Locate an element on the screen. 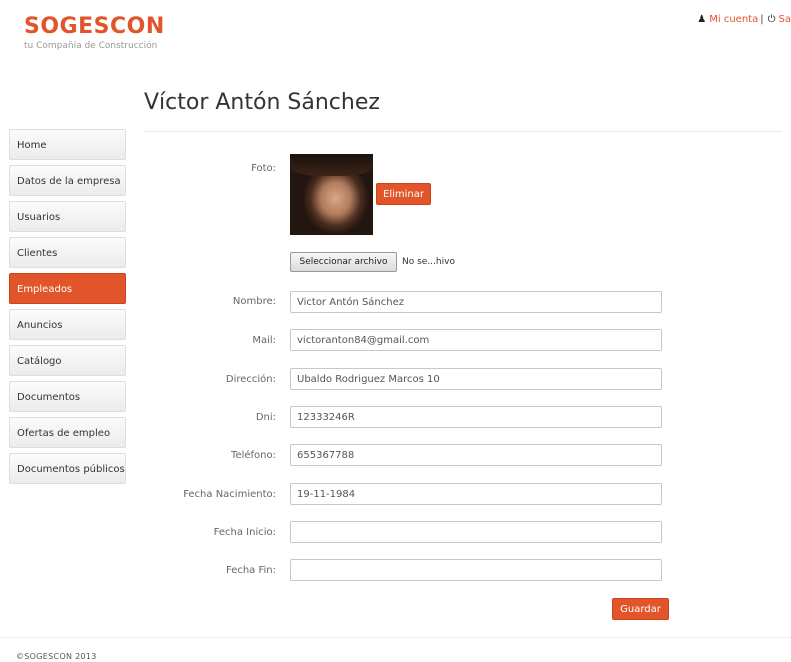  sidebar-item-documentos: Documentos is located at coordinates (67, 396).